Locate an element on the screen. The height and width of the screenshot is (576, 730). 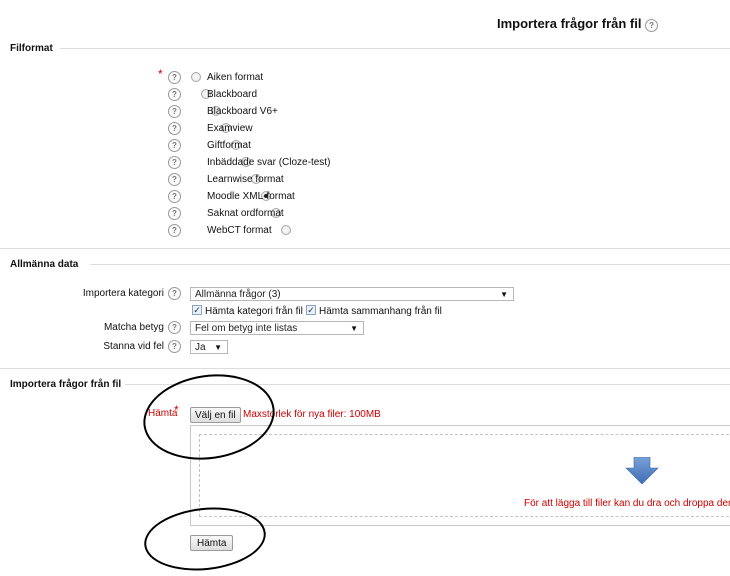
cat-from-file-checkbox: ✓ is located at coordinates (197, 310).